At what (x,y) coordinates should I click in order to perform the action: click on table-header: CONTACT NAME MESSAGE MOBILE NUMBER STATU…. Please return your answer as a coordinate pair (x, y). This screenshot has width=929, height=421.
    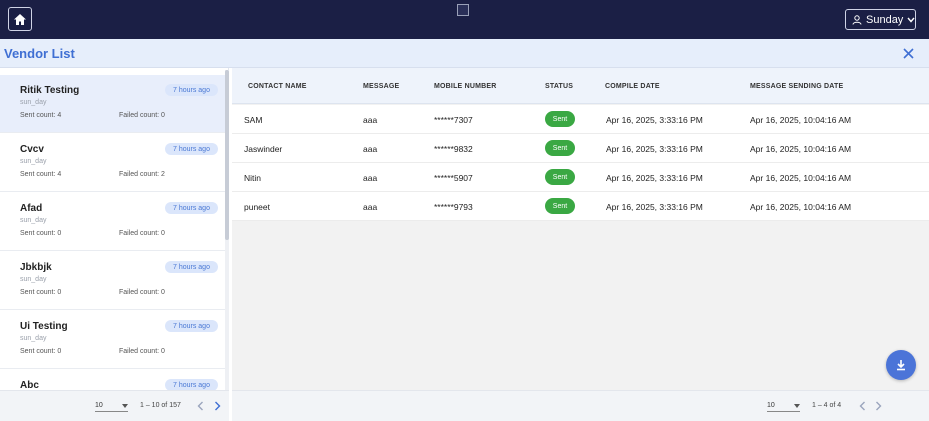
    Looking at the image, I should click on (580, 86).